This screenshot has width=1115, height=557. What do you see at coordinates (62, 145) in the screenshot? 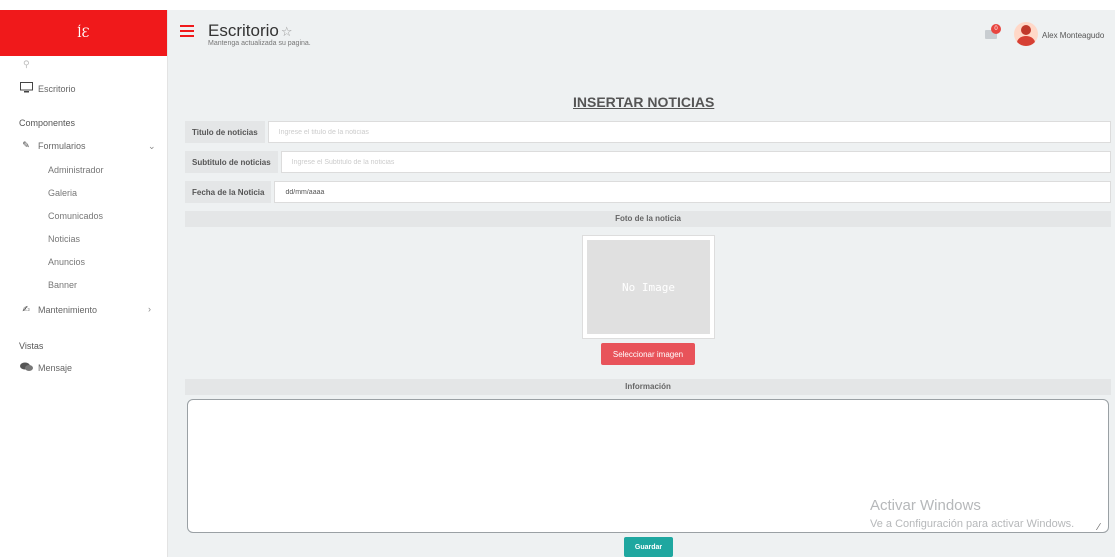
I see `sidebar-item-label: Formularios` at bounding box center [62, 145].